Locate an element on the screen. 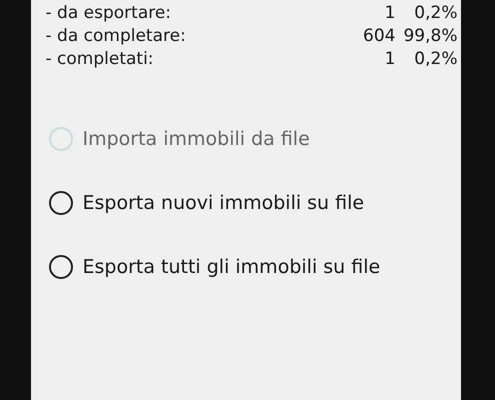 The width and height of the screenshot is (495, 400). stat-label: - da esportare: is located at coordinates (109, 12).